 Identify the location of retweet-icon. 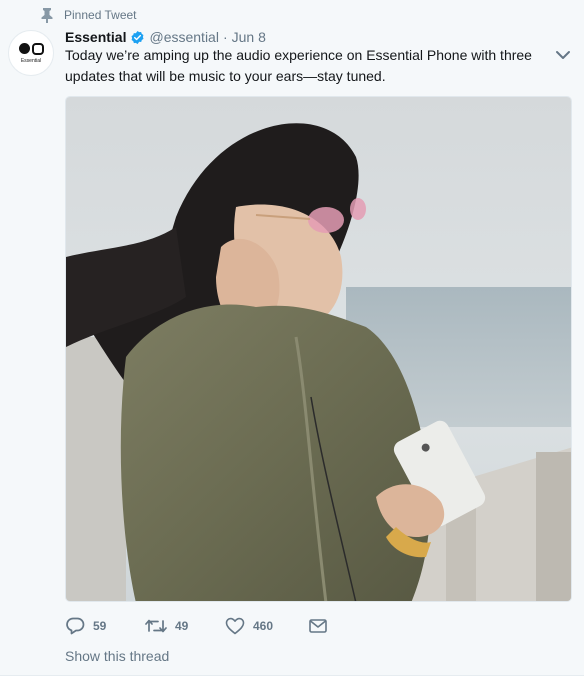
(156, 626).